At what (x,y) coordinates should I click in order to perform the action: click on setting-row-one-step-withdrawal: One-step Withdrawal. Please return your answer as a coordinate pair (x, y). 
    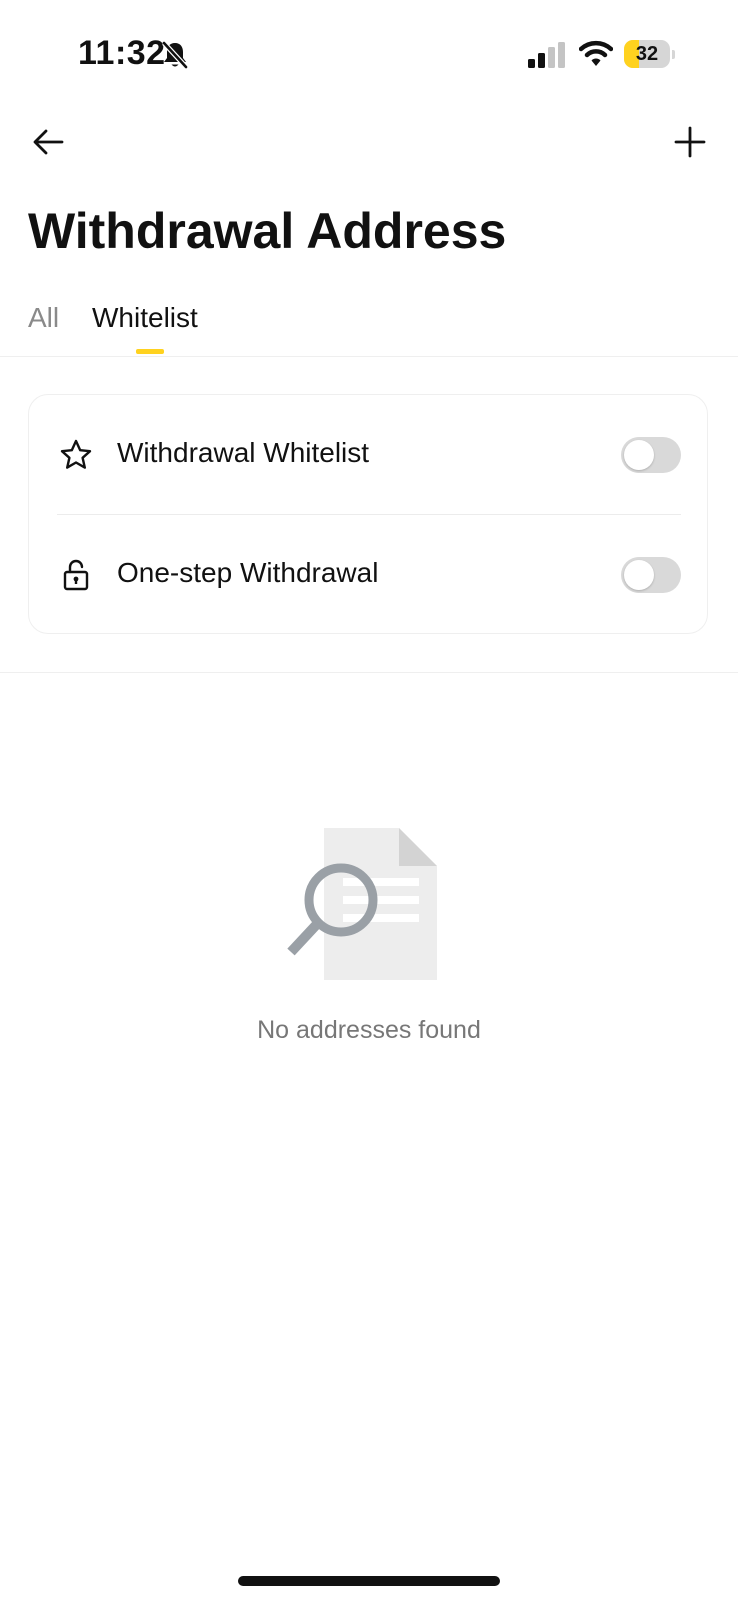
    Looking at the image, I should click on (369, 575).